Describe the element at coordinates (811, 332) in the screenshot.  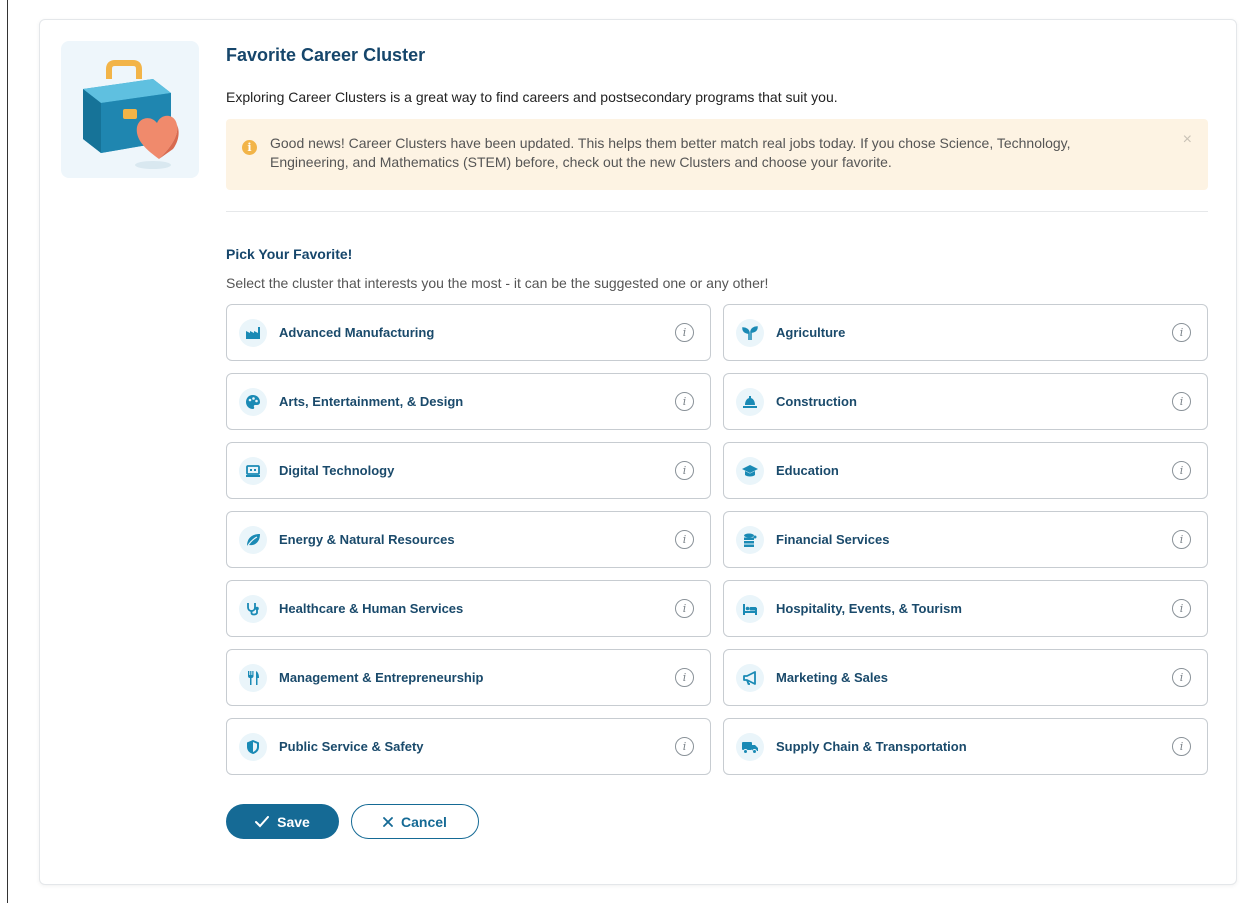
I see `cluster-label: Agriculture` at that location.